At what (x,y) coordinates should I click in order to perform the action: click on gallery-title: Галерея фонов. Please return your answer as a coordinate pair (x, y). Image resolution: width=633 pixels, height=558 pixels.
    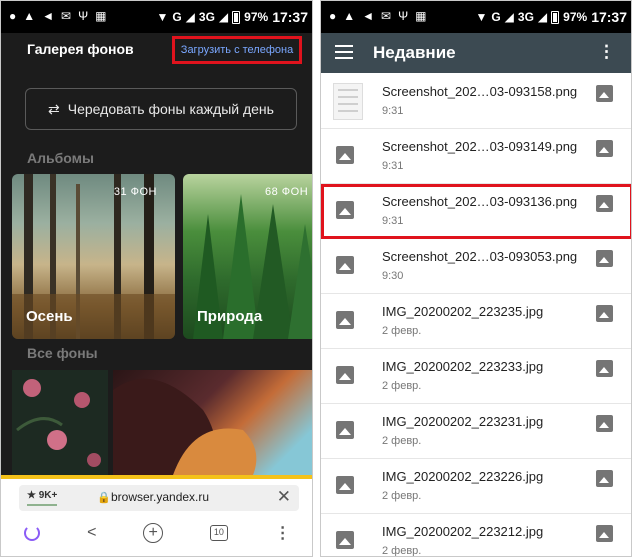
    Looking at the image, I should click on (80, 49).